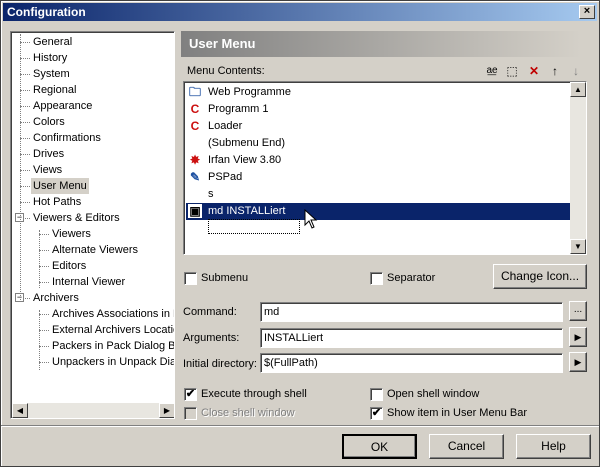  Describe the element at coordinates (378, 194) in the screenshot. I see `menu-list-item: s` at that location.